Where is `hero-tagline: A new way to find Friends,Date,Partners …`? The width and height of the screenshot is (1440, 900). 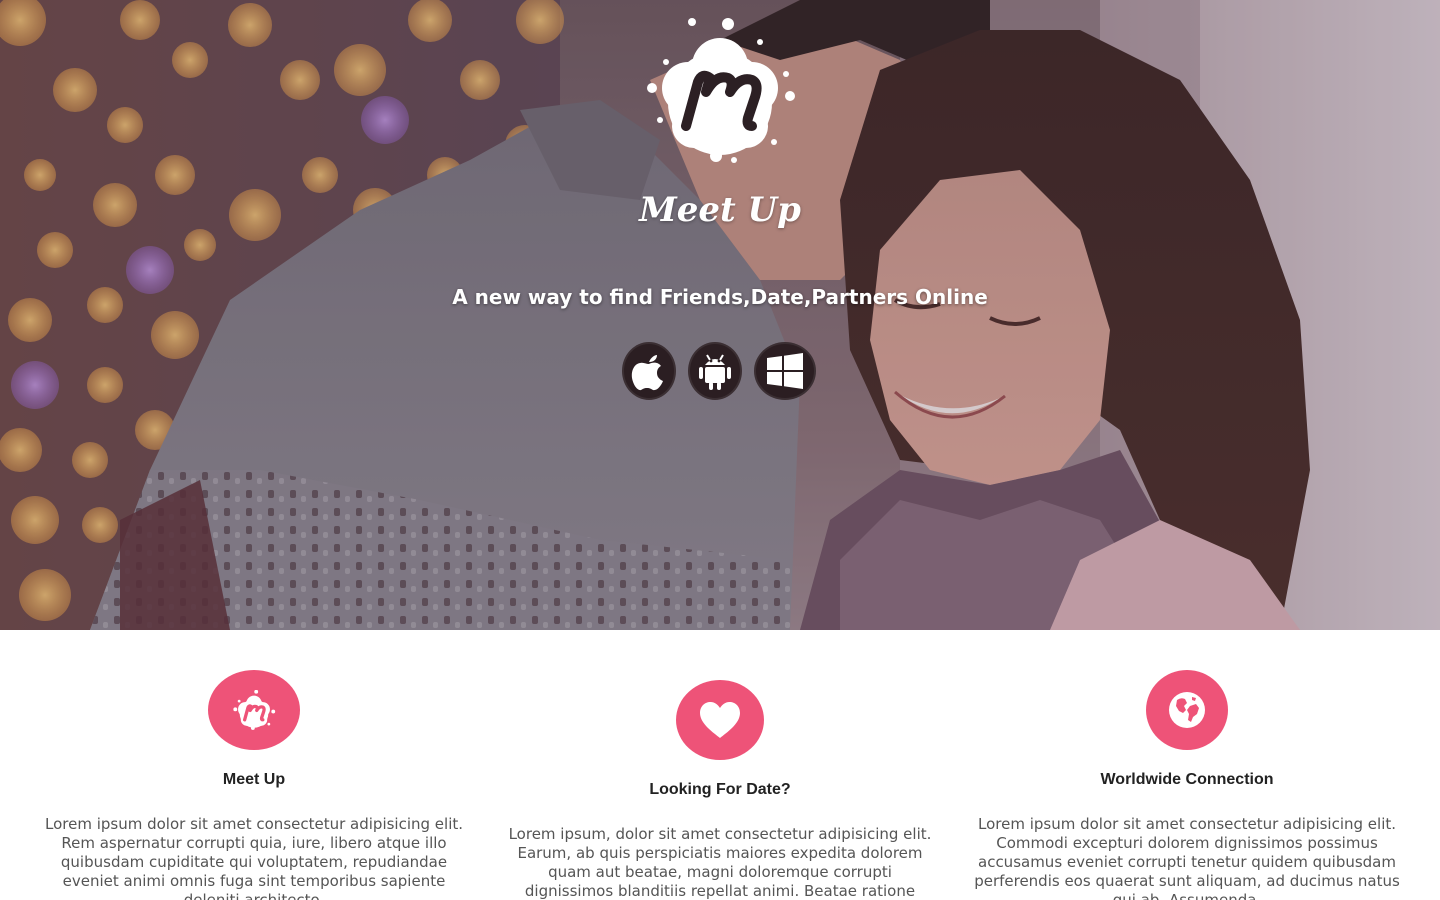 hero-tagline: A new way to find Friends,Date,Partners … is located at coordinates (720, 297).